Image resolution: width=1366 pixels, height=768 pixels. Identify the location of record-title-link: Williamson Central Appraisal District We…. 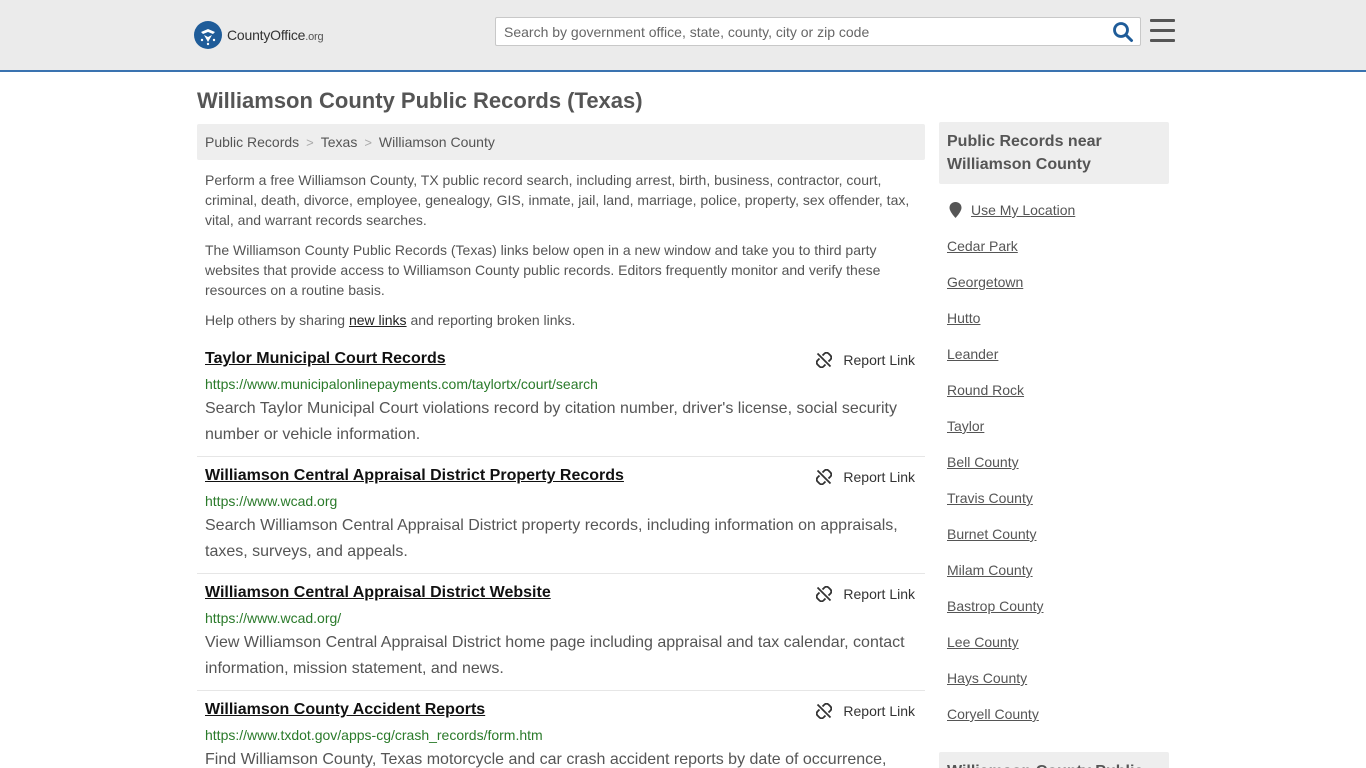
(378, 593).